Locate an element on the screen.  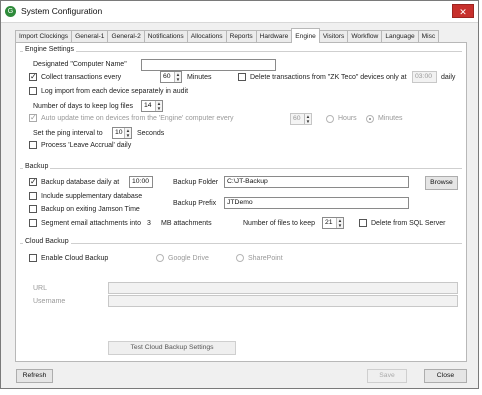
days-keep-label: Number of days to keep log files is located at coordinates (83, 106).